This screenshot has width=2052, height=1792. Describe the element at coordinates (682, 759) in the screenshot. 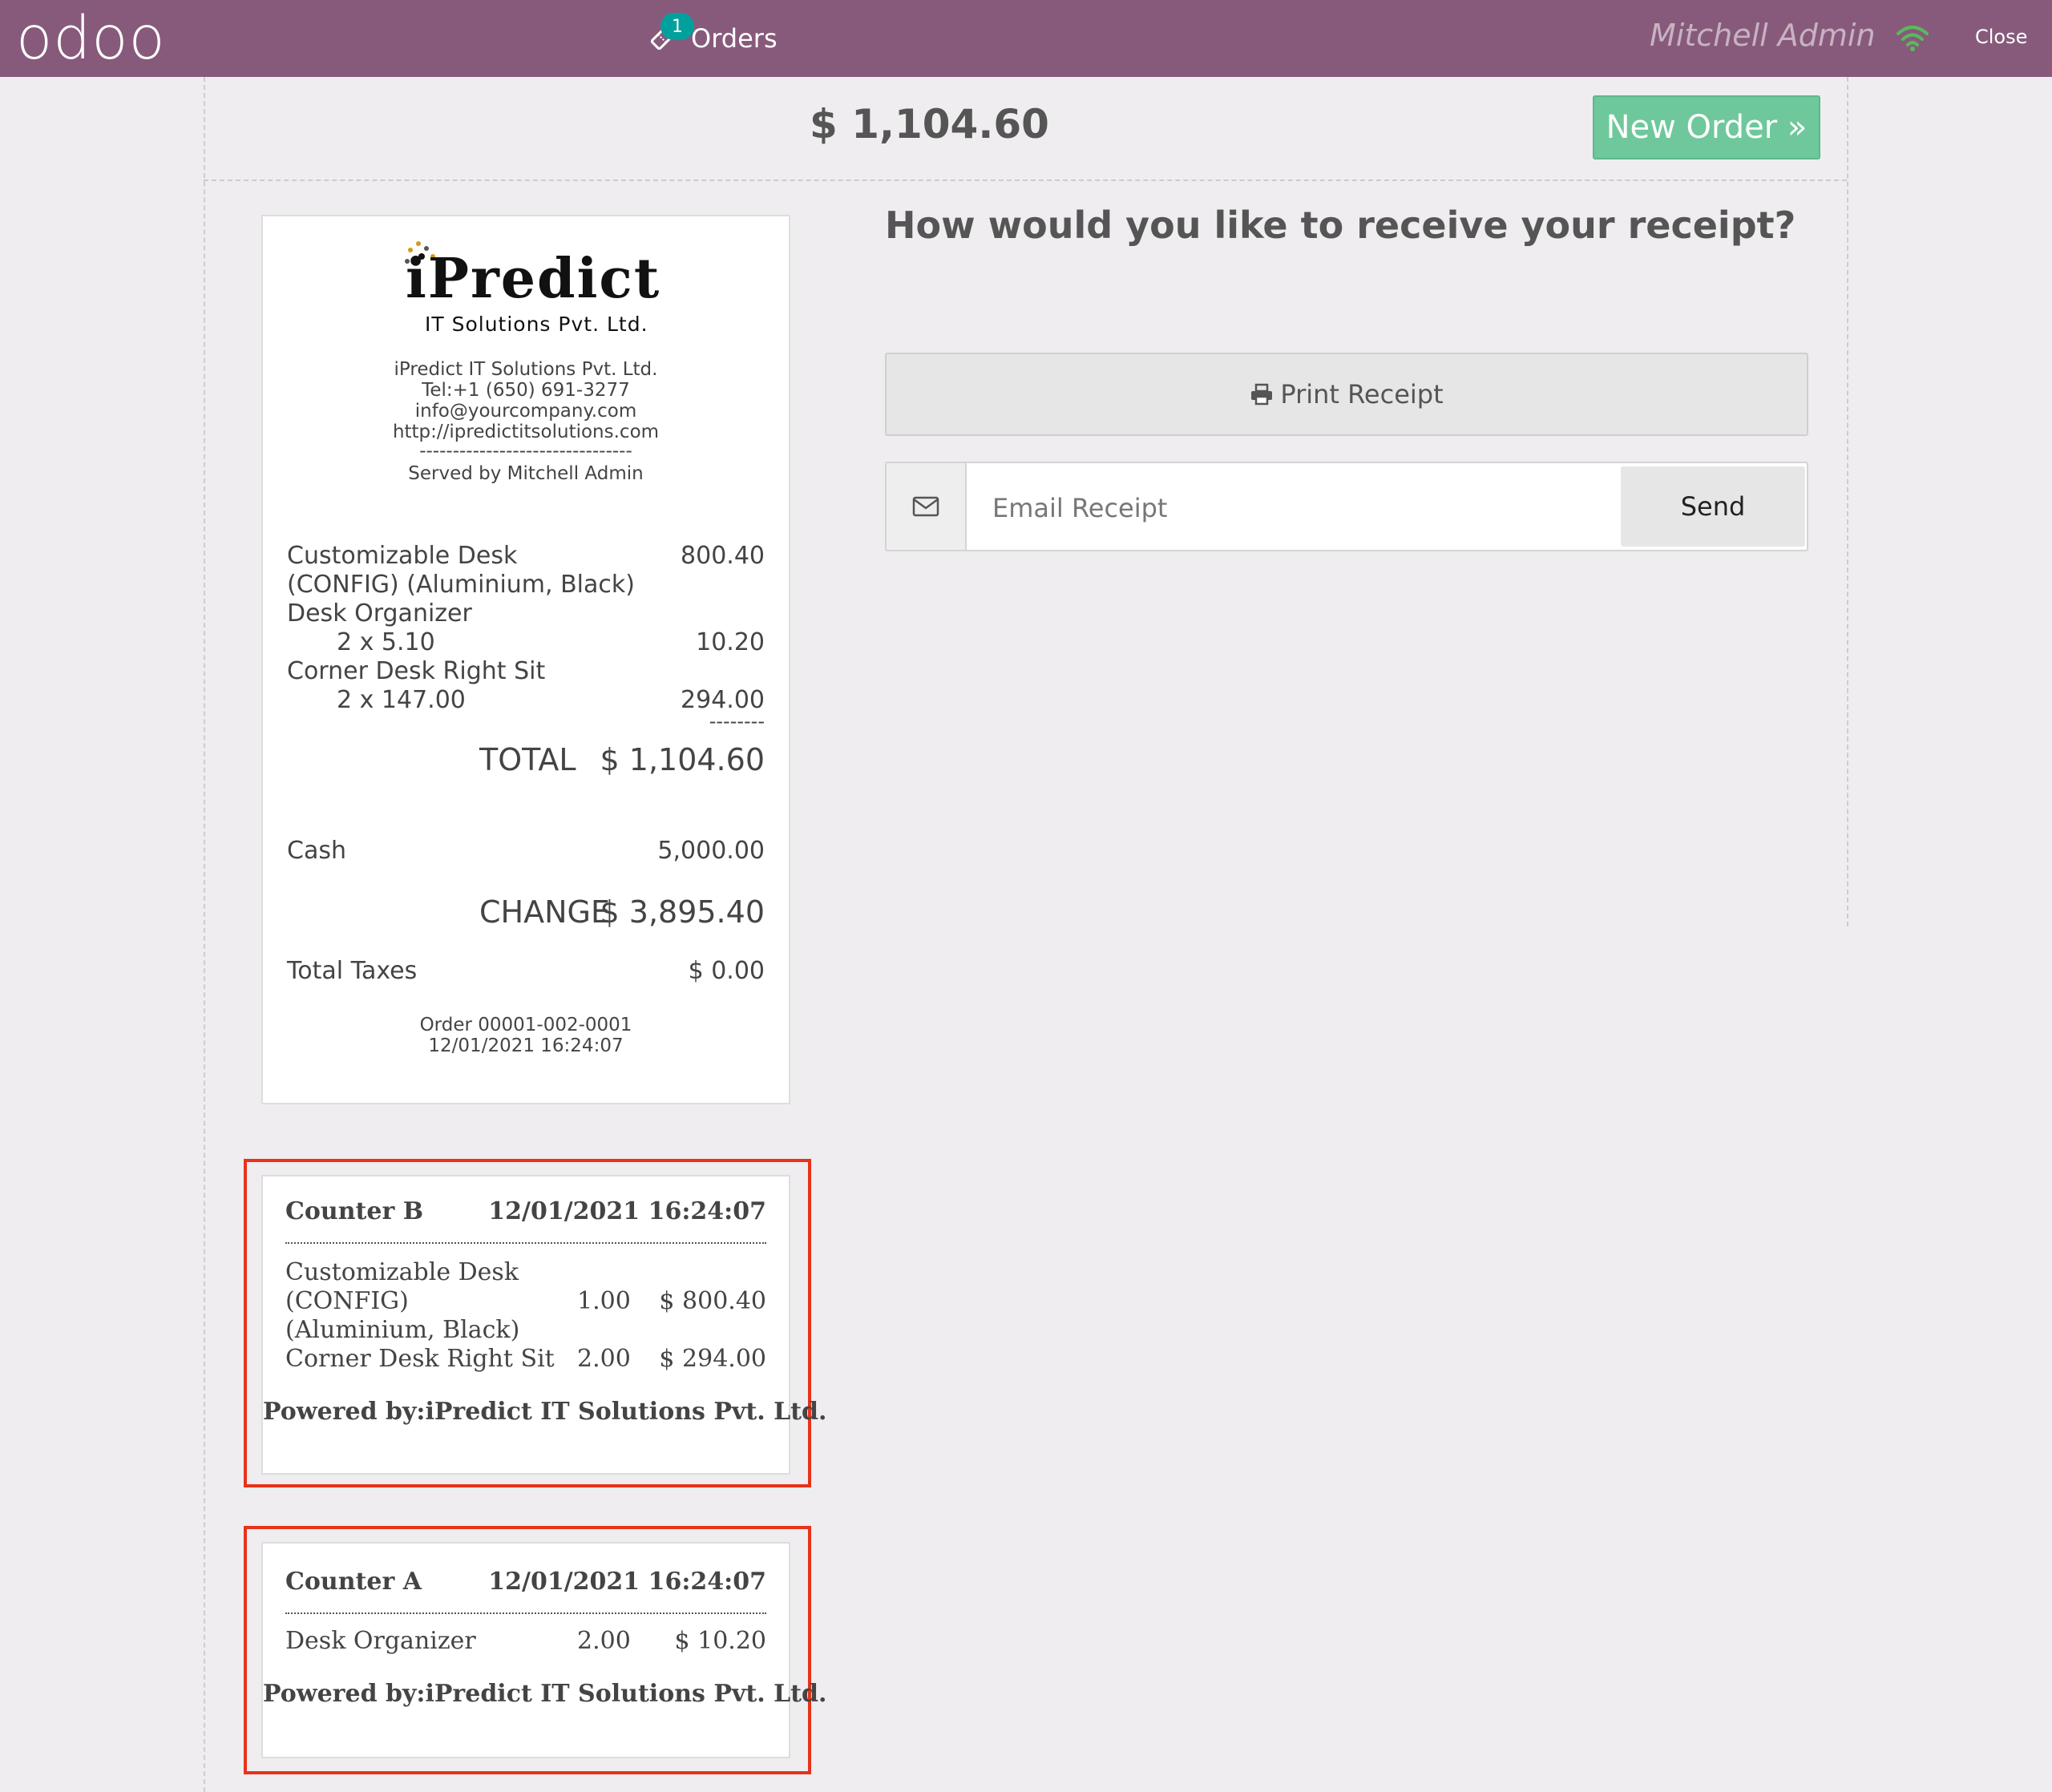

I see `total-value: $ 1,104.60` at that location.